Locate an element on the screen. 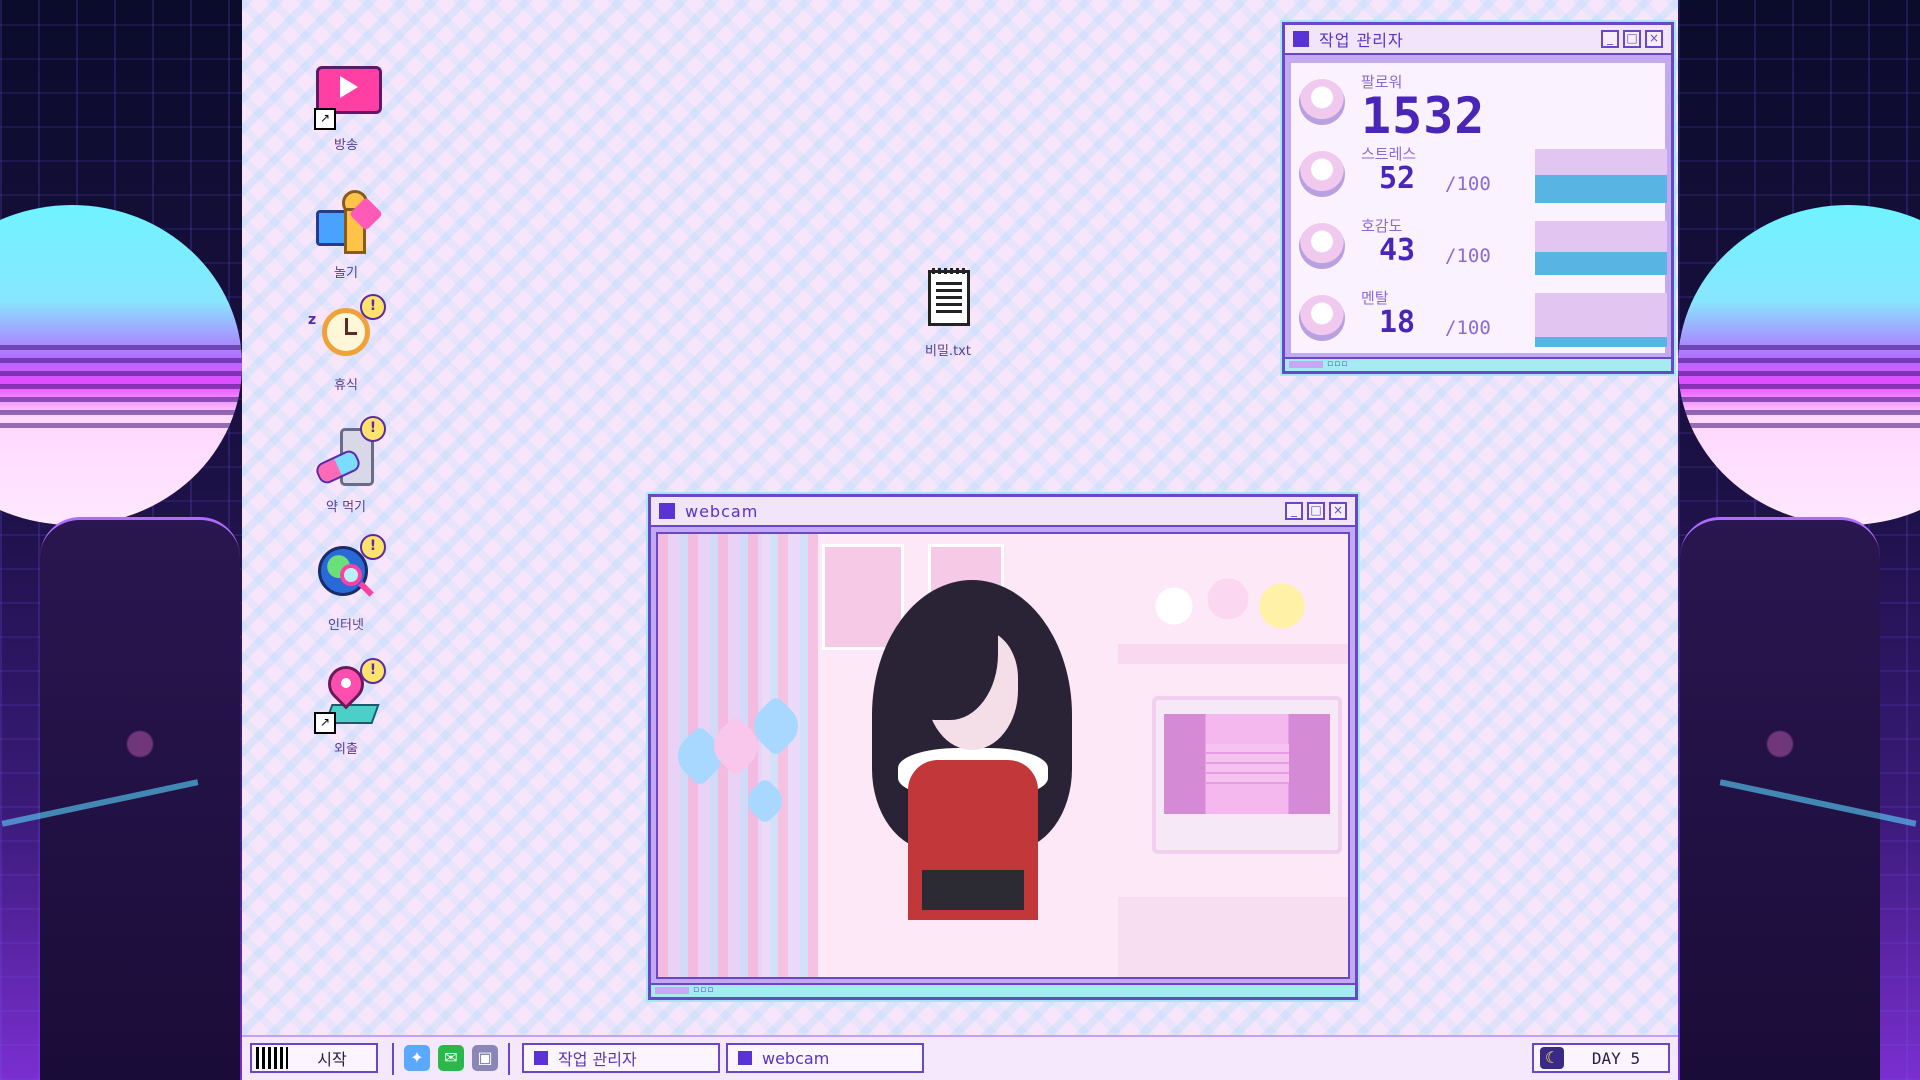  desktop-file-label: 비밀.txt is located at coordinates (948, 351).